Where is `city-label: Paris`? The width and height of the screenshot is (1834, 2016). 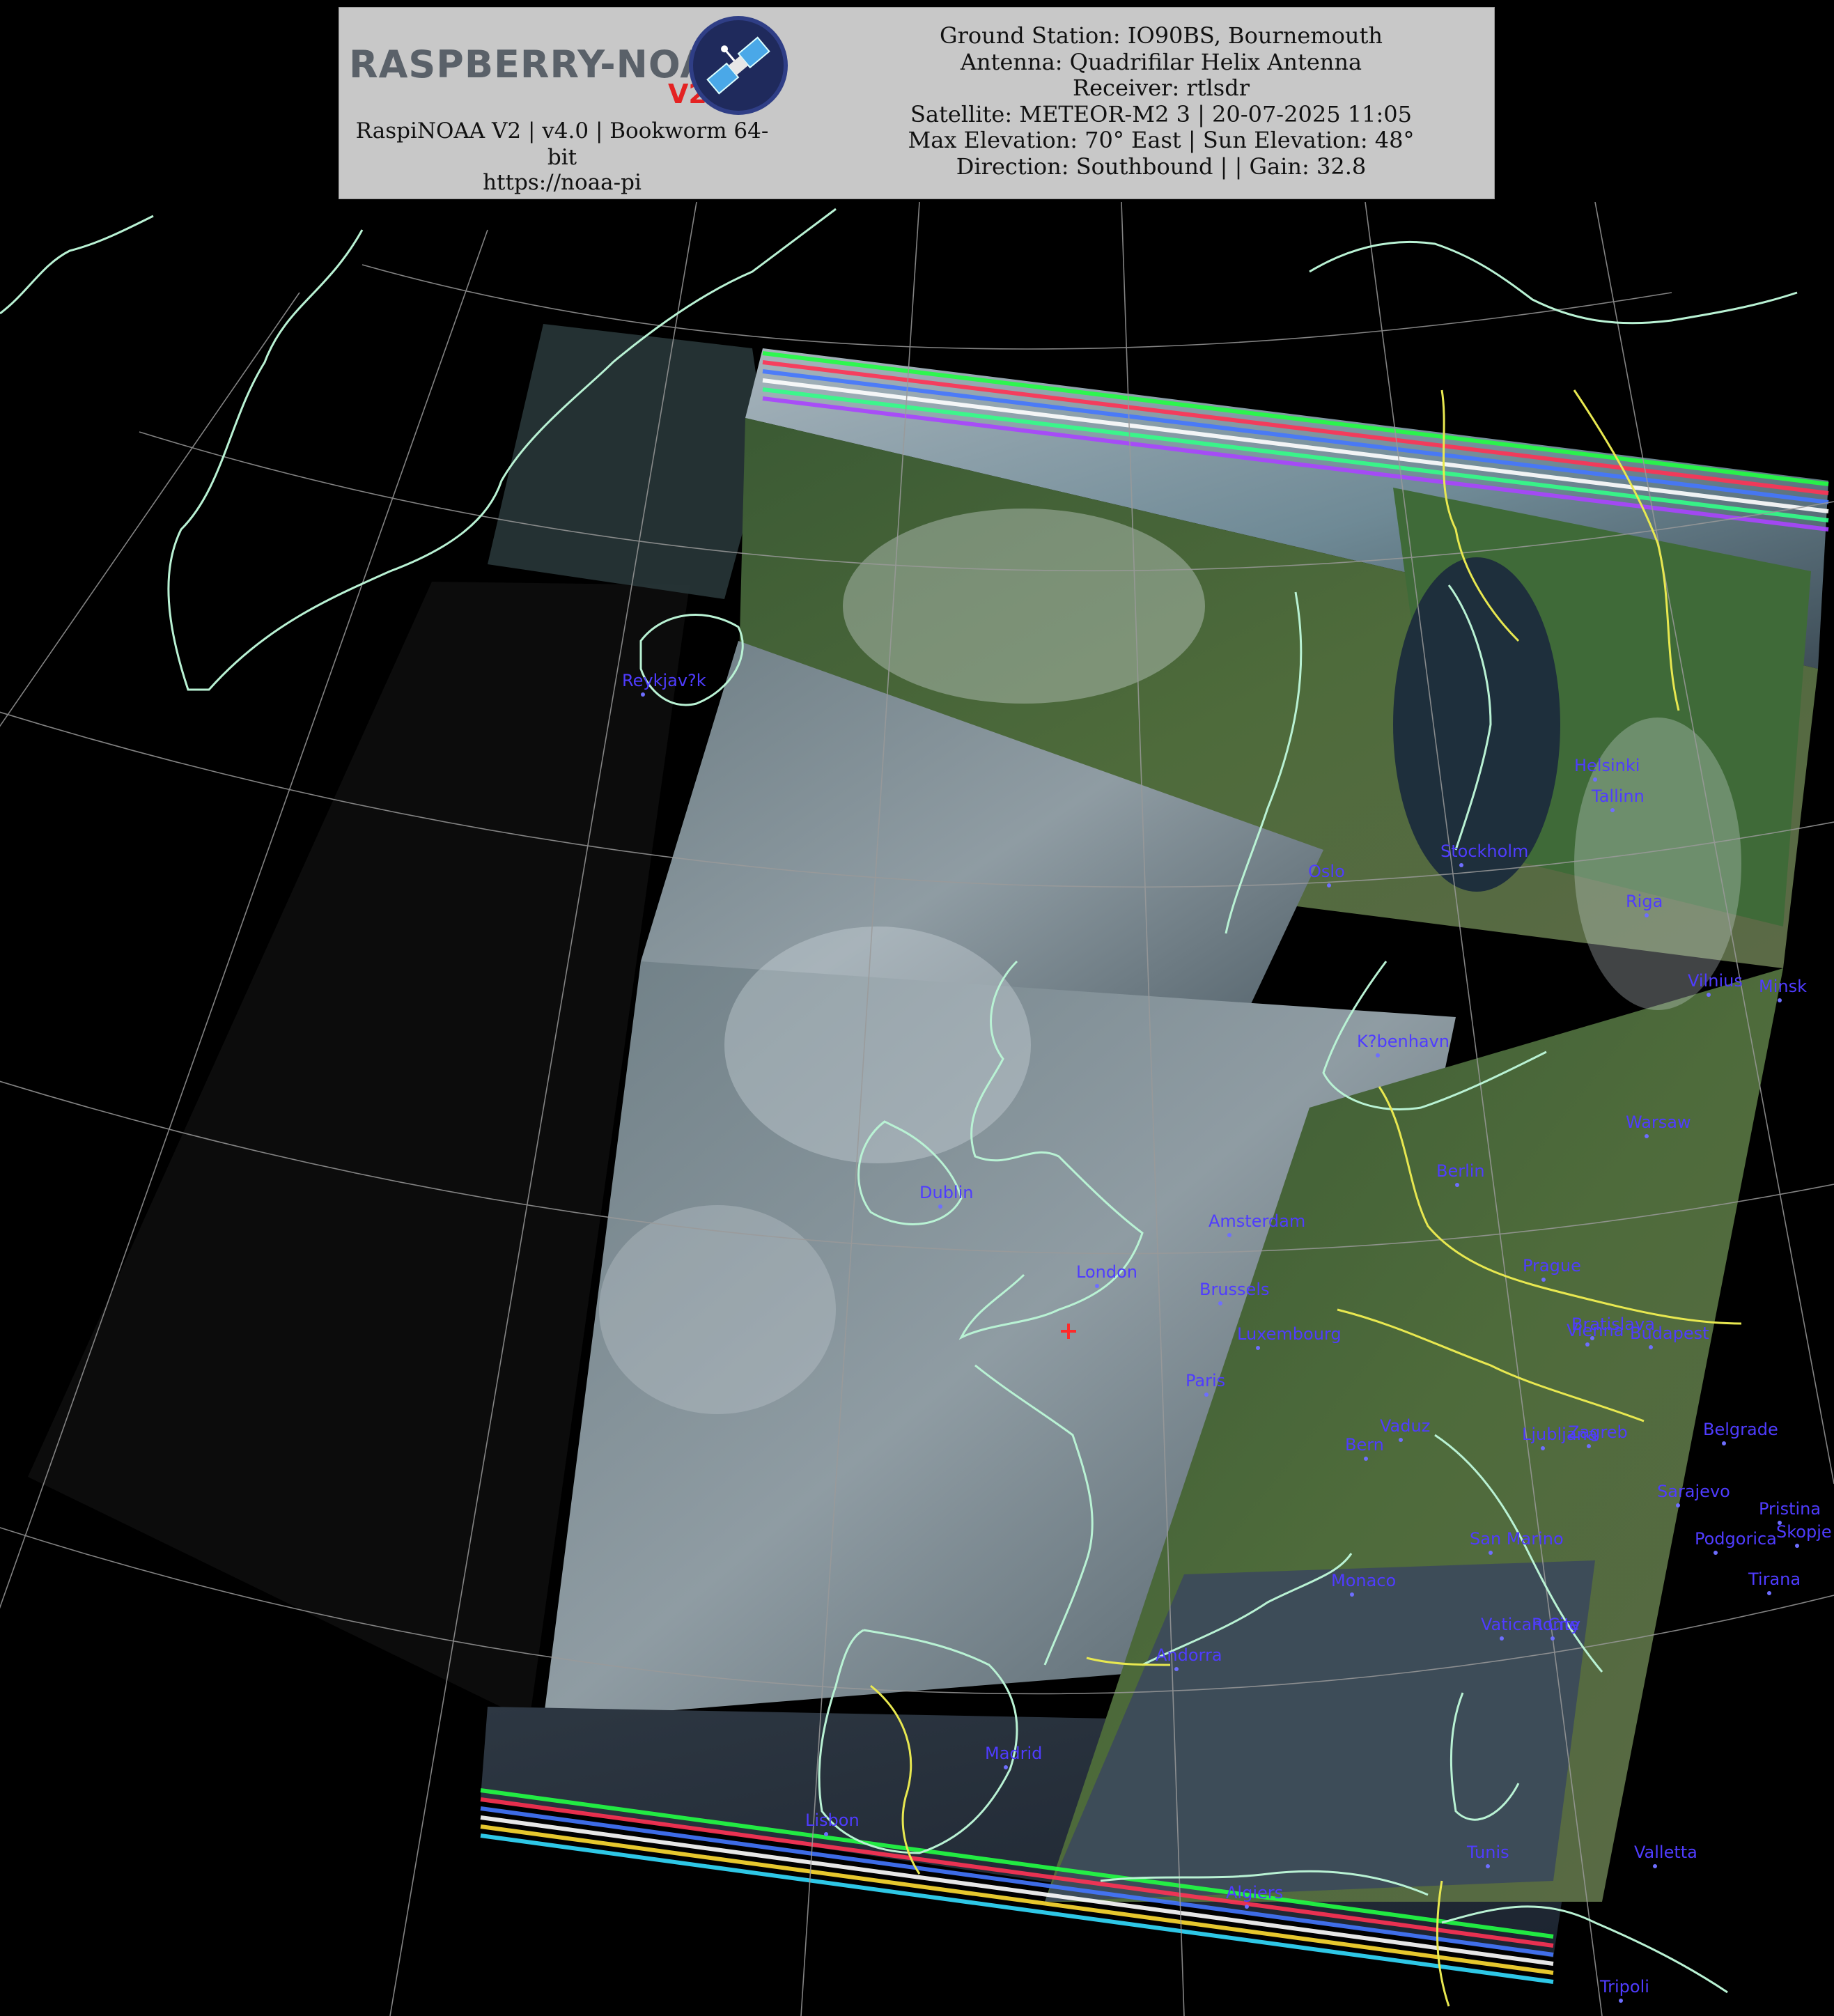 city-label: Paris is located at coordinates (1205, 1380).